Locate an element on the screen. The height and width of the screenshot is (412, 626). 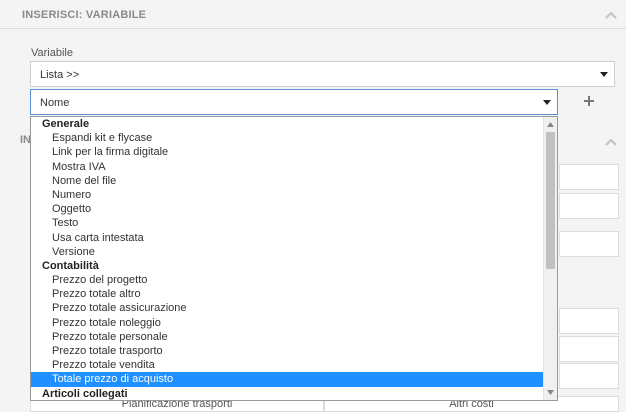
dropdown-option: Prezzo totale noleggio is located at coordinates (287, 323).